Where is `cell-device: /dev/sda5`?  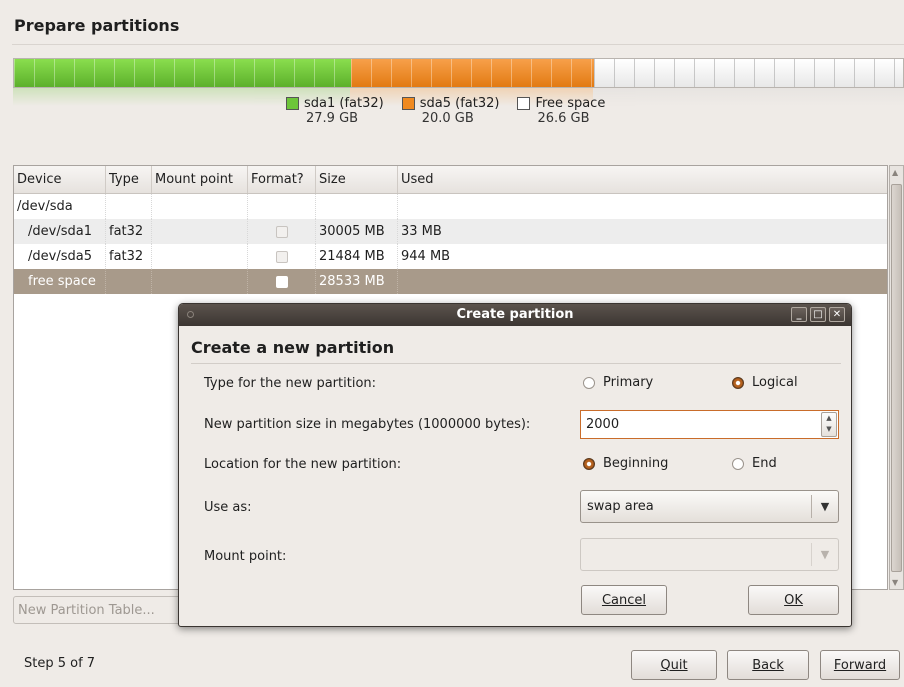
cell-device: /dev/sda5 is located at coordinates (60, 256).